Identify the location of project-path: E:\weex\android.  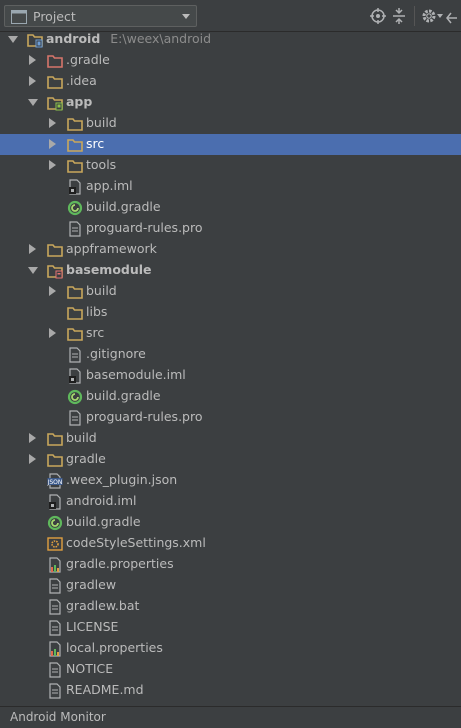
(161, 38).